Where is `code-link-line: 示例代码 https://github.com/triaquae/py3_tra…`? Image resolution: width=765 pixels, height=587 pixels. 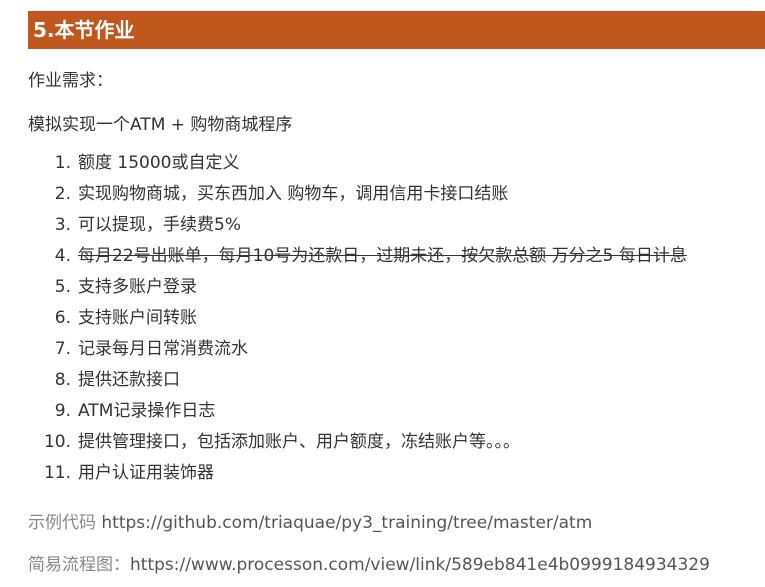
code-link-line: 示例代码 https://github.com/triaquae/py3_tra… is located at coordinates (310, 520).